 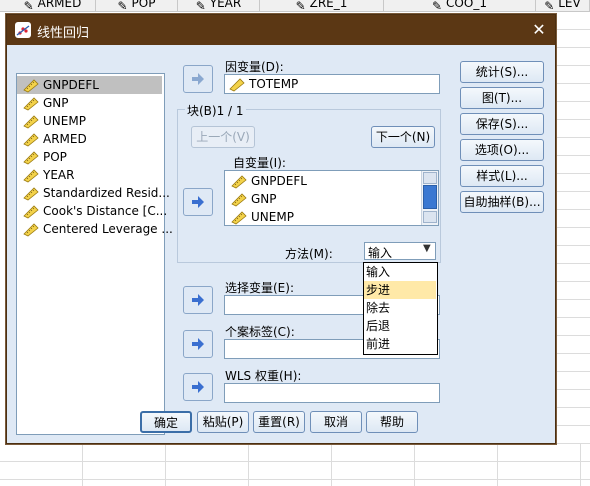 What do you see at coordinates (53, 6) in the screenshot?
I see `column-header-armed: ✎ ARMED` at bounding box center [53, 6].